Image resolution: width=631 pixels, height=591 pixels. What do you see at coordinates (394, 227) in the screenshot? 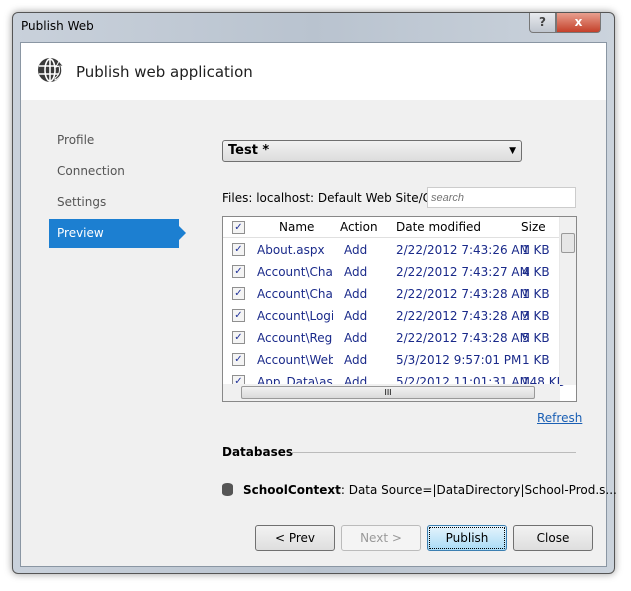
I see `grid-header: ✓ Name Action Date modified Size` at bounding box center [394, 227].